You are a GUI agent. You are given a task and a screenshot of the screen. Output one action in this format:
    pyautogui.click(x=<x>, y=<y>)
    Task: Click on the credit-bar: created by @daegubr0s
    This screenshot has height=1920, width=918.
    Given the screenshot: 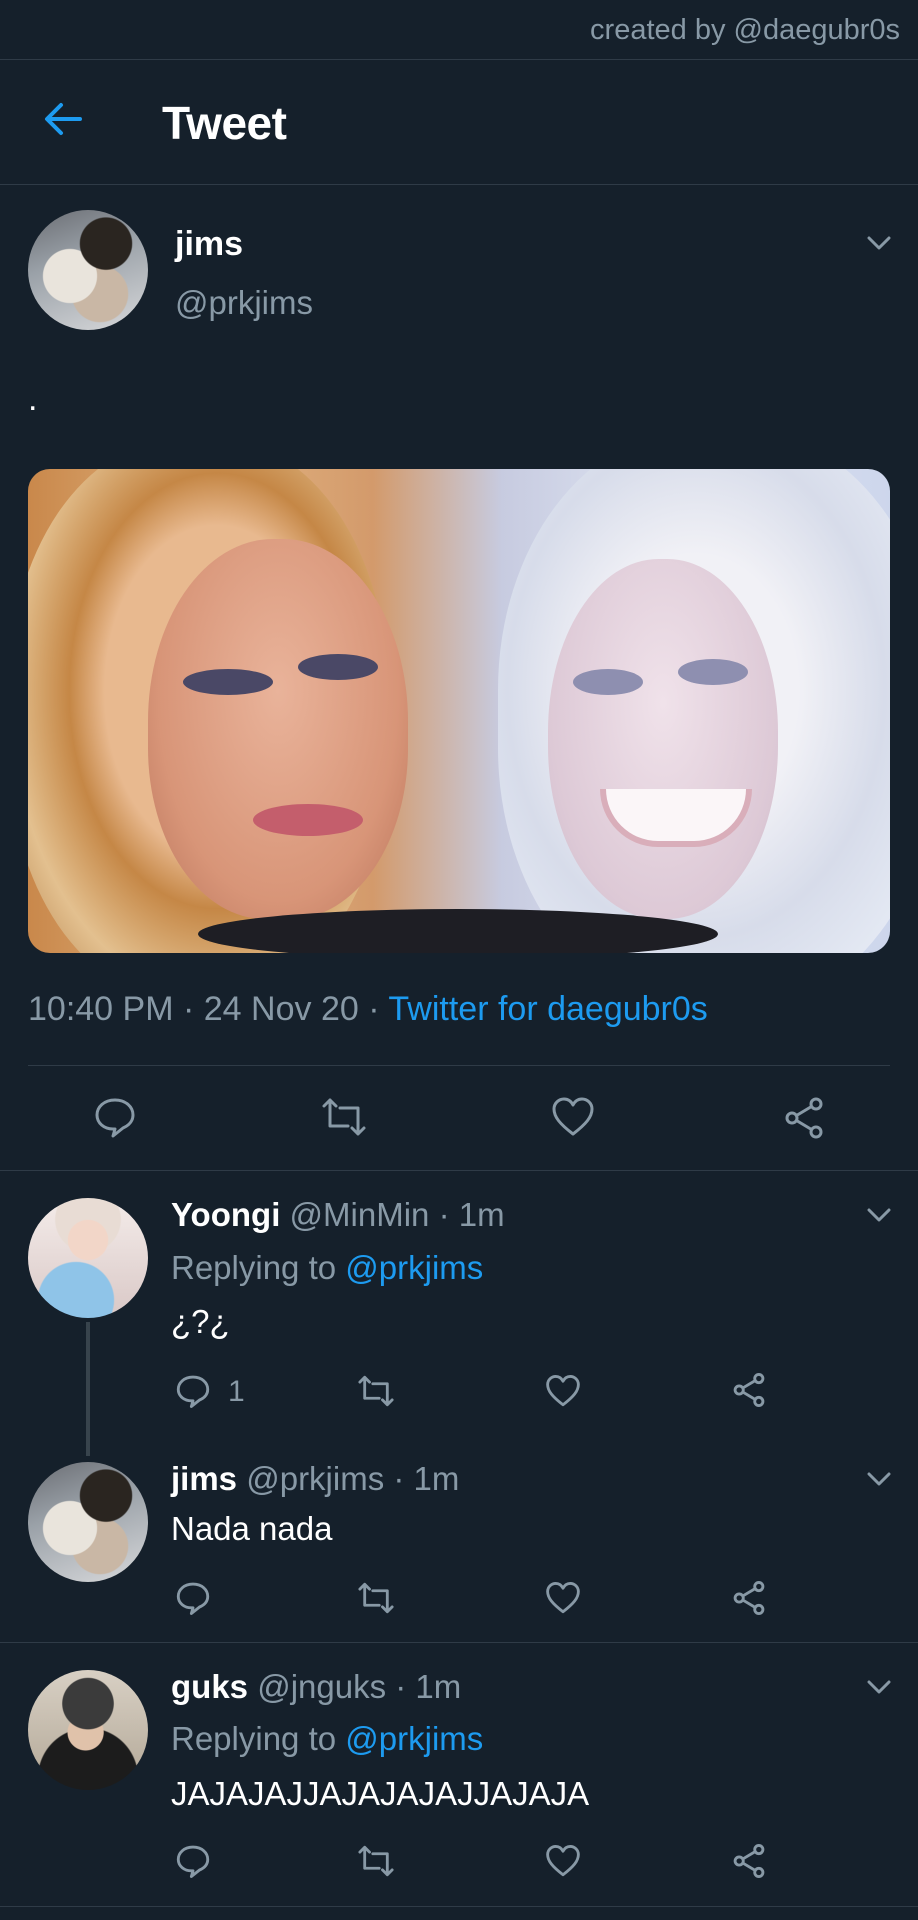 What is the action you would take?
    pyautogui.click(x=459, y=30)
    